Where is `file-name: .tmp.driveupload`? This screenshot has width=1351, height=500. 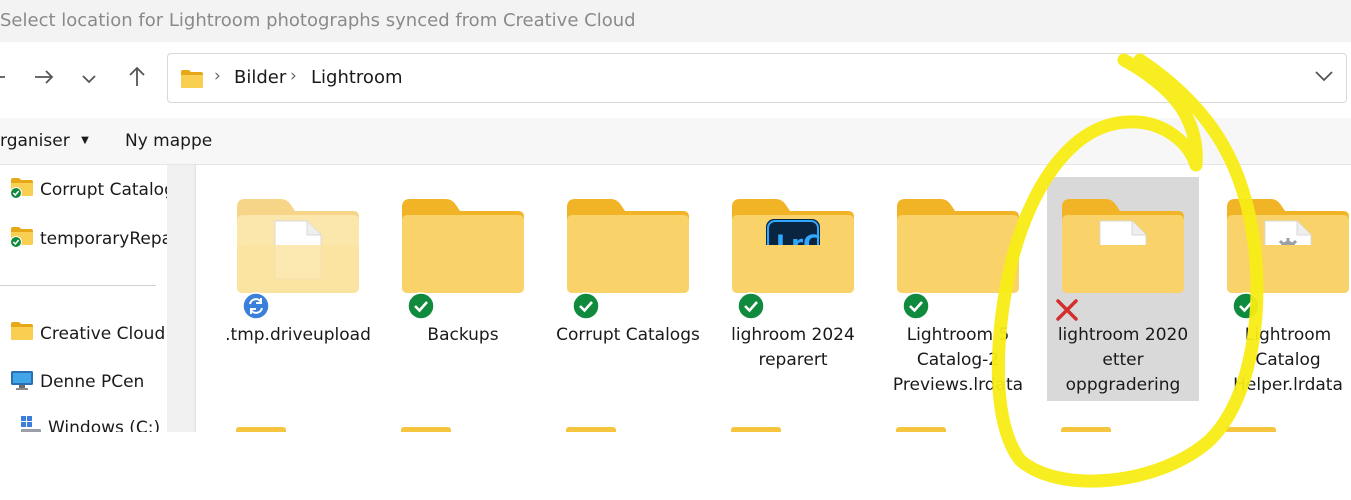
file-name: .tmp.driveupload is located at coordinates (298, 335).